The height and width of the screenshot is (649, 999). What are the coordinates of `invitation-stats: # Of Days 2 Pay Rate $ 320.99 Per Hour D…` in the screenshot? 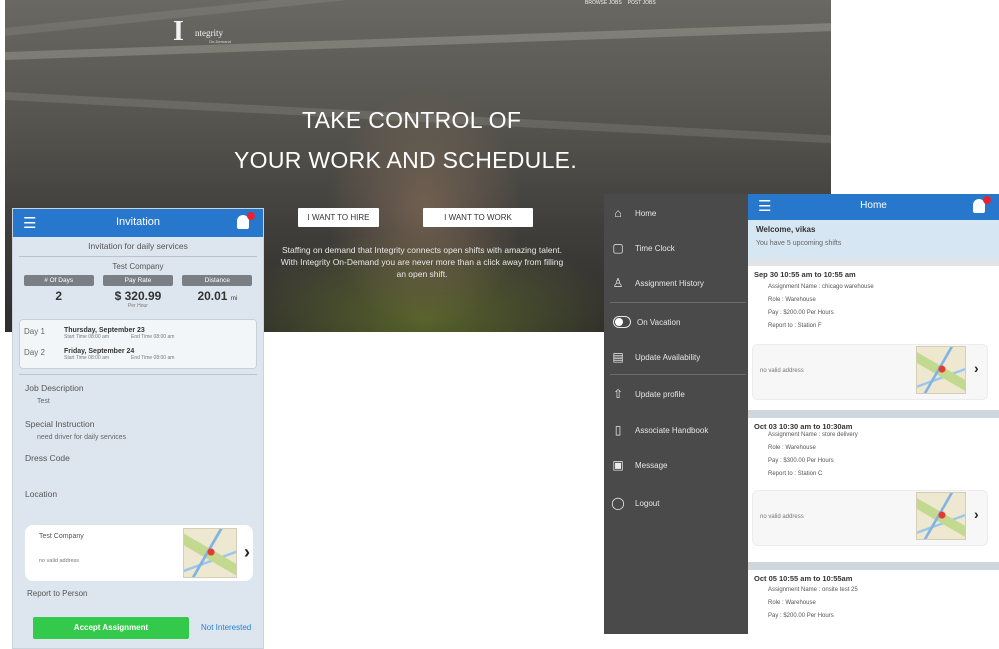 It's located at (138, 292).